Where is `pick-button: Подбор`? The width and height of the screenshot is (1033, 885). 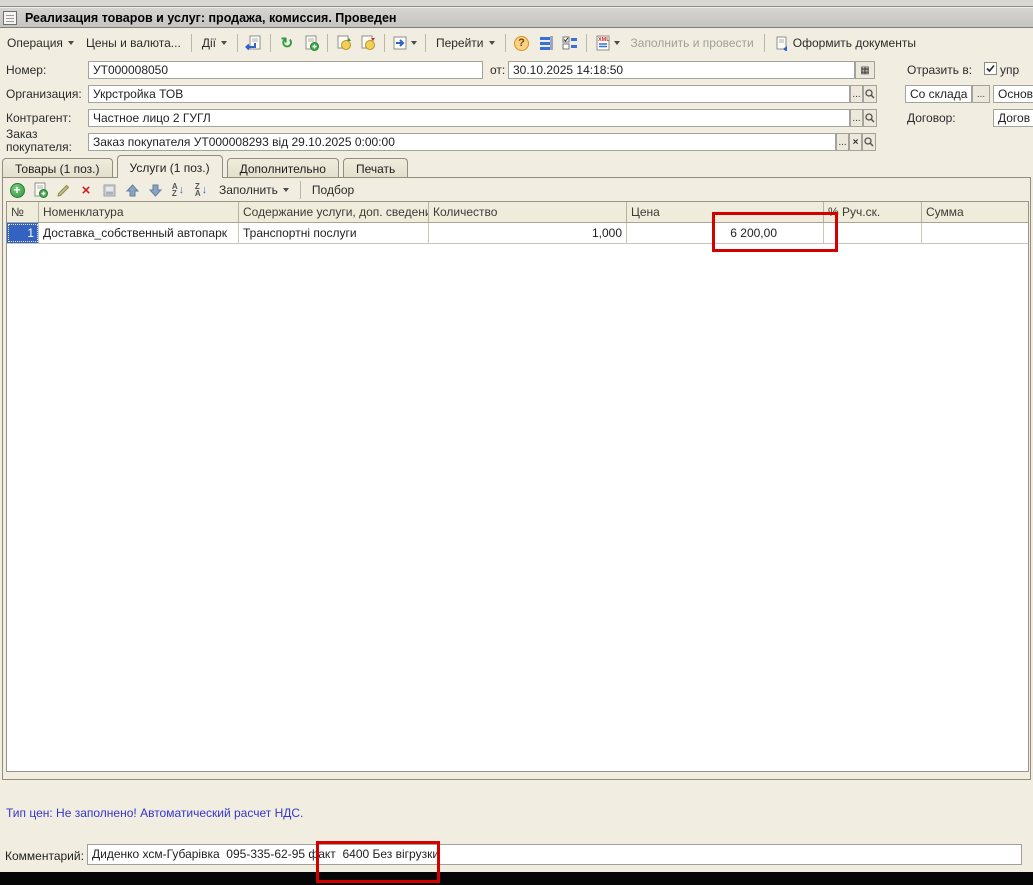 pick-button: Подбор is located at coordinates (333, 190).